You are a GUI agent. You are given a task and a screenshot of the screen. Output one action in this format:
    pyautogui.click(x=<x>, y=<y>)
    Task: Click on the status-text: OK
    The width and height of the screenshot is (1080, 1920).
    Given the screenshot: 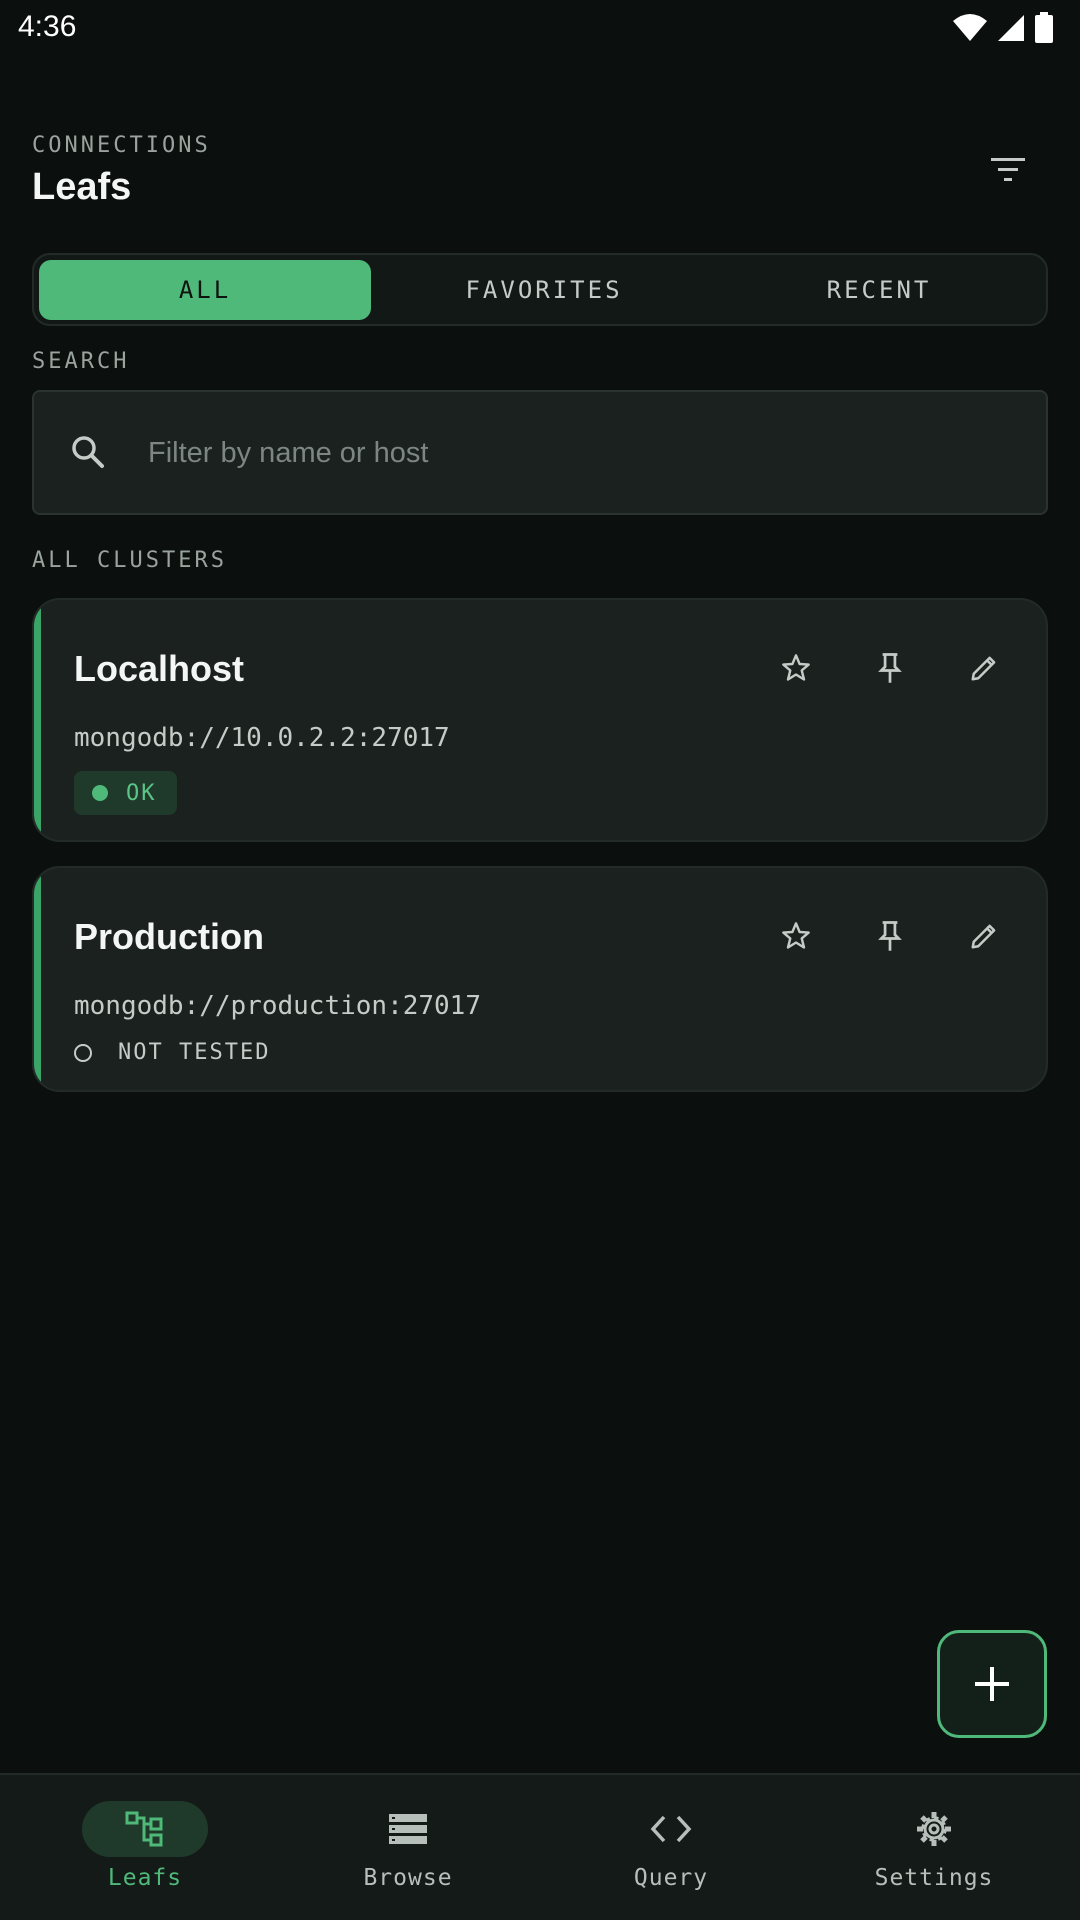 What is the action you would take?
    pyautogui.click(x=141, y=793)
    